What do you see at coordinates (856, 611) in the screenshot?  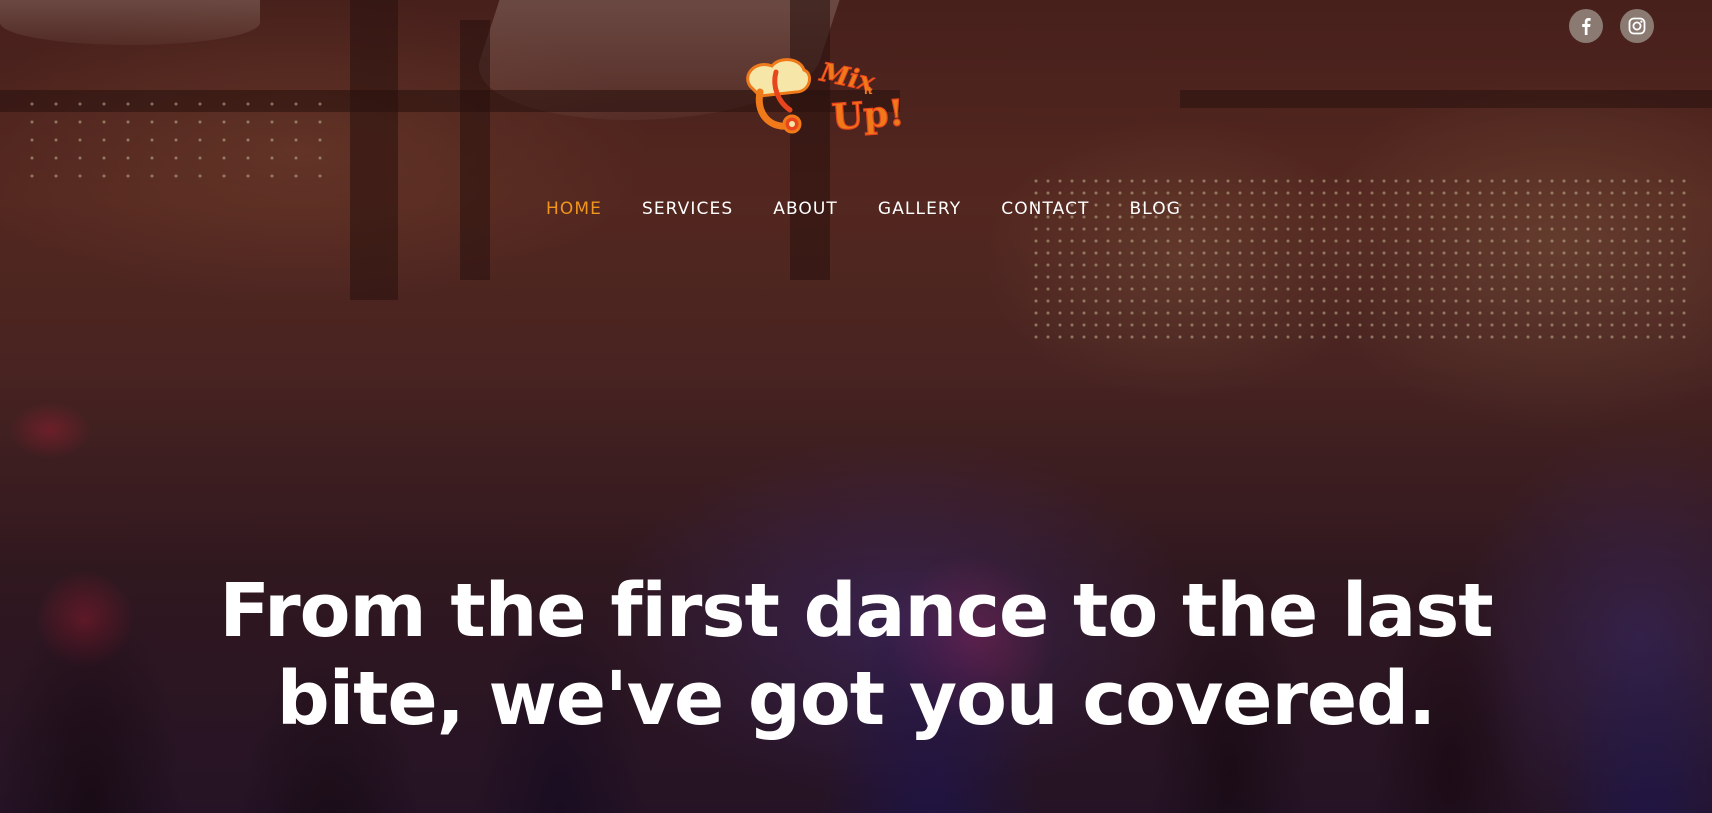 I see `hero-headline-line-1: From the first dance to the last` at bounding box center [856, 611].